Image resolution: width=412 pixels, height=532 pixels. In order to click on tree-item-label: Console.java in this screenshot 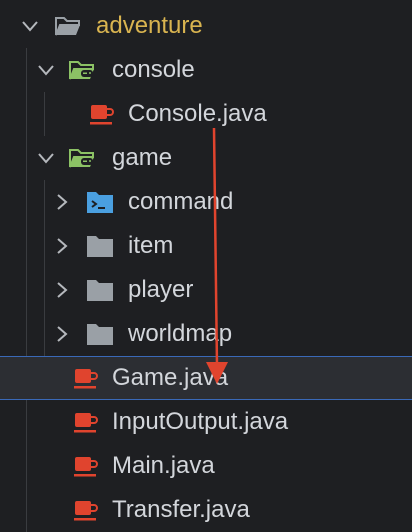, I will do `click(197, 113)`.